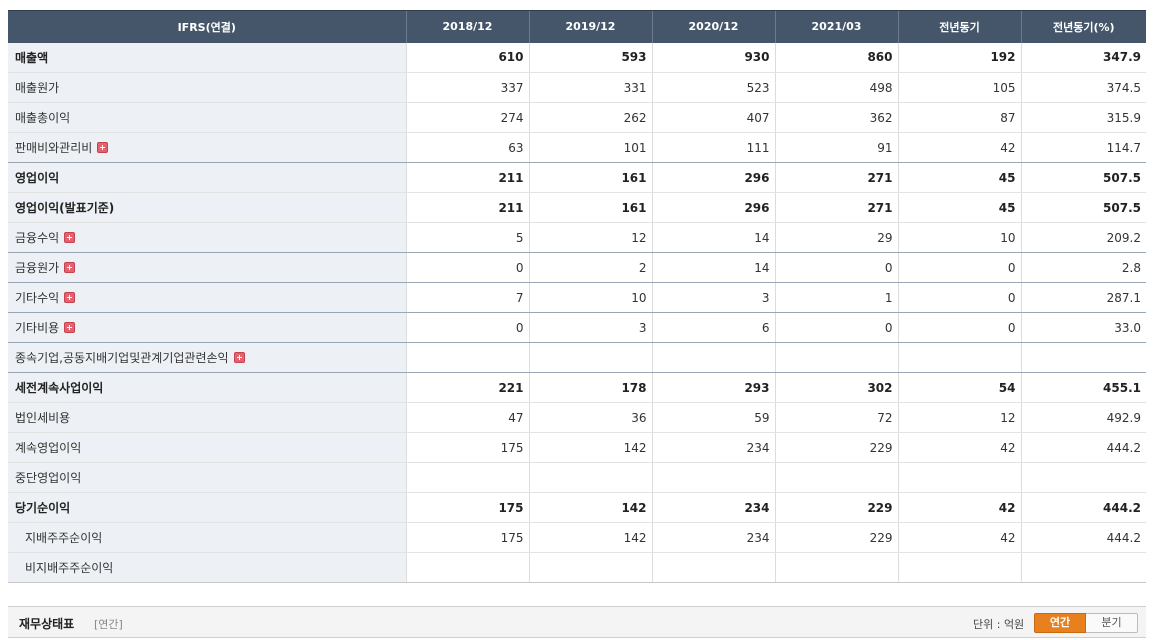 The height and width of the screenshot is (640, 1156). Describe the element at coordinates (713, 327) in the screenshot. I see `cell: 6` at that location.